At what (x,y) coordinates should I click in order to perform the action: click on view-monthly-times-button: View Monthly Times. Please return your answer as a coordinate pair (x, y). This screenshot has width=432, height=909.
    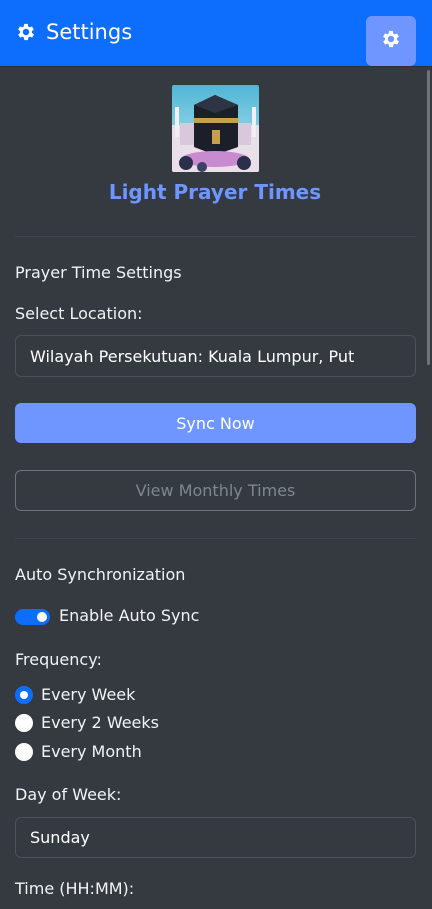
    Looking at the image, I should click on (215, 490).